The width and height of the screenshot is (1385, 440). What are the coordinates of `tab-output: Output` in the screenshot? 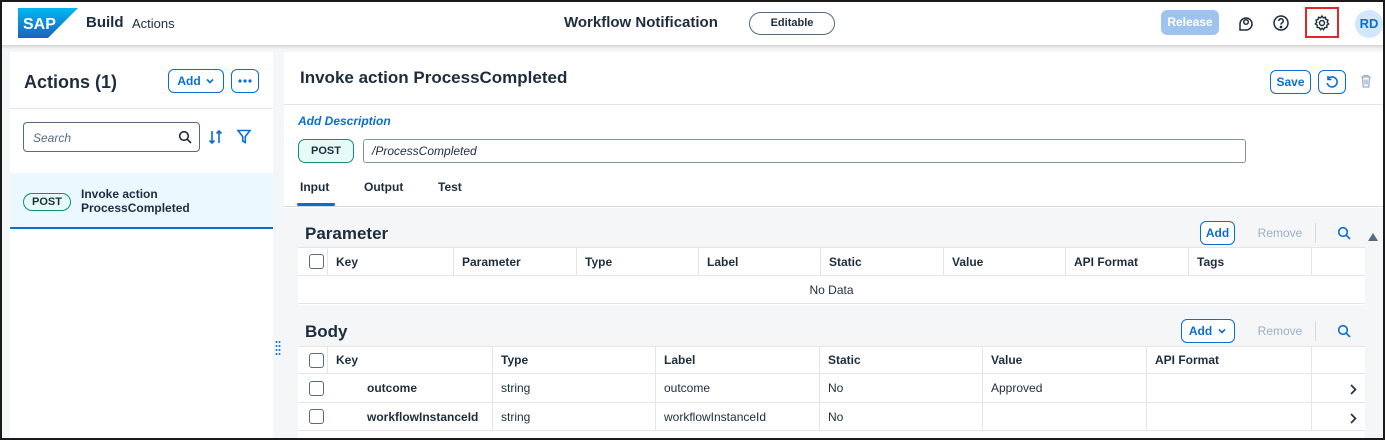 It's located at (383, 187).